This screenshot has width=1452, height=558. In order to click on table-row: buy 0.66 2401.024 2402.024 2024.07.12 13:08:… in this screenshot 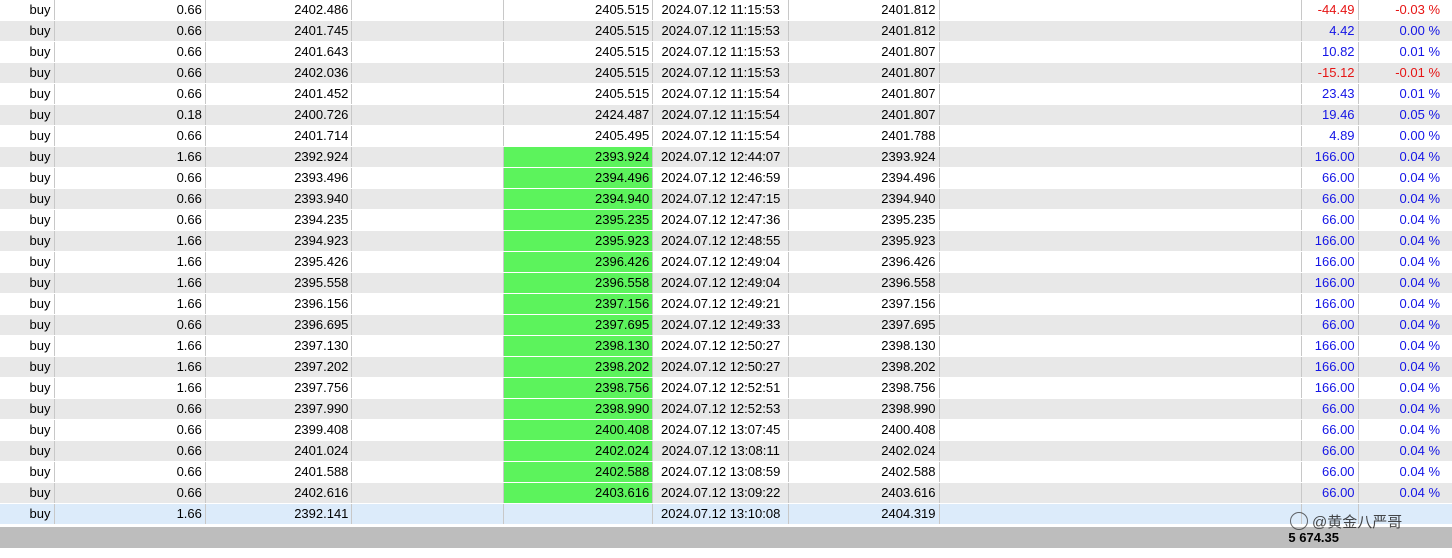, I will do `click(726, 451)`.